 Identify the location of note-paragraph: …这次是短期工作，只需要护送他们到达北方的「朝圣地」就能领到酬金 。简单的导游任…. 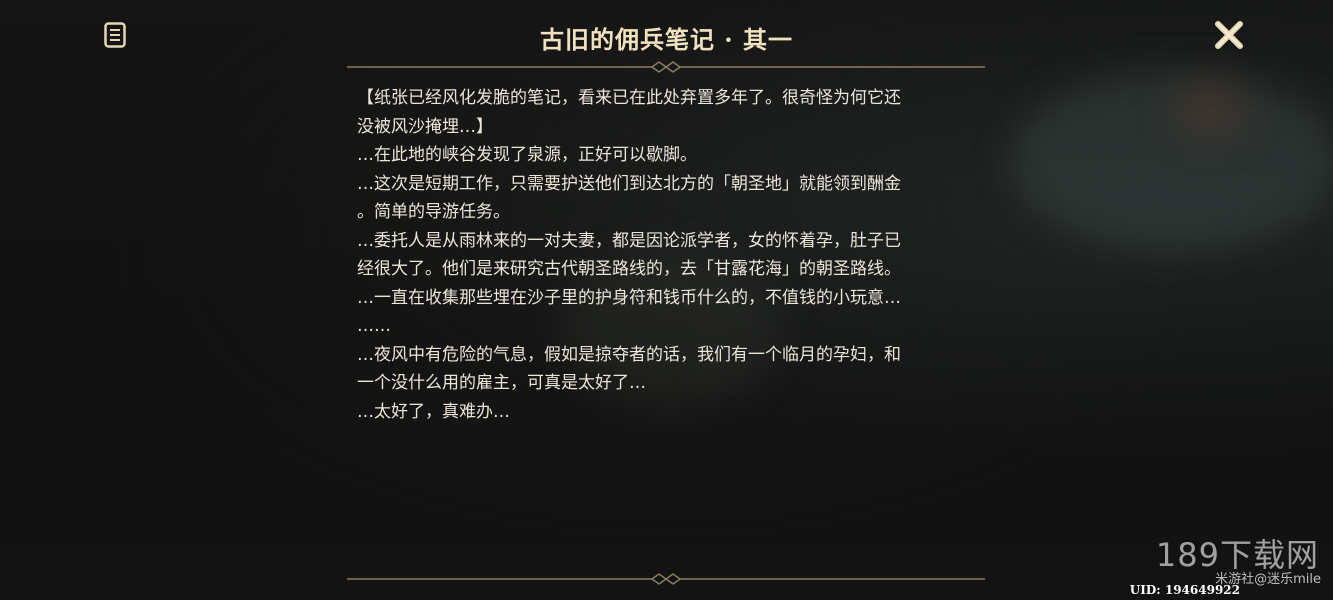
(629, 198).